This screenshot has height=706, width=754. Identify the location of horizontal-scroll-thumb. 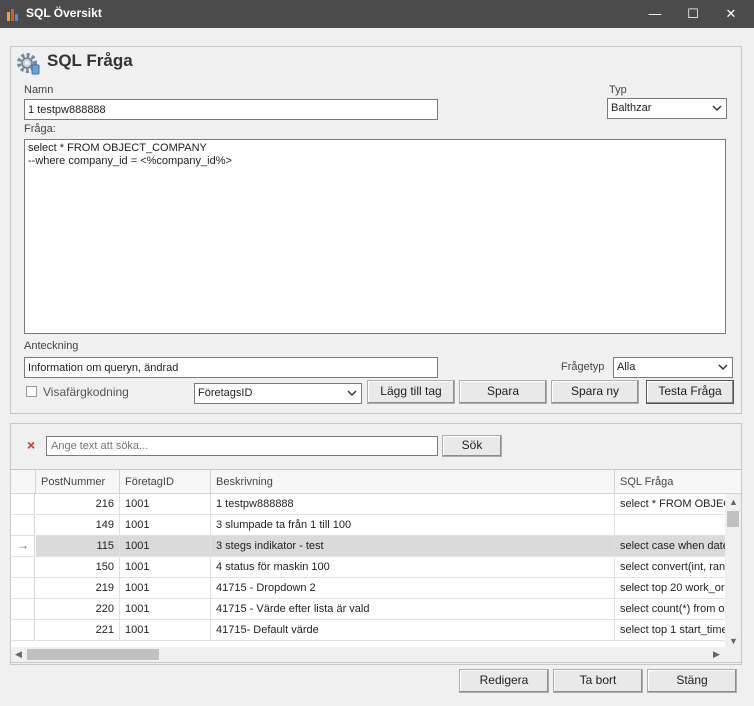
(93, 654).